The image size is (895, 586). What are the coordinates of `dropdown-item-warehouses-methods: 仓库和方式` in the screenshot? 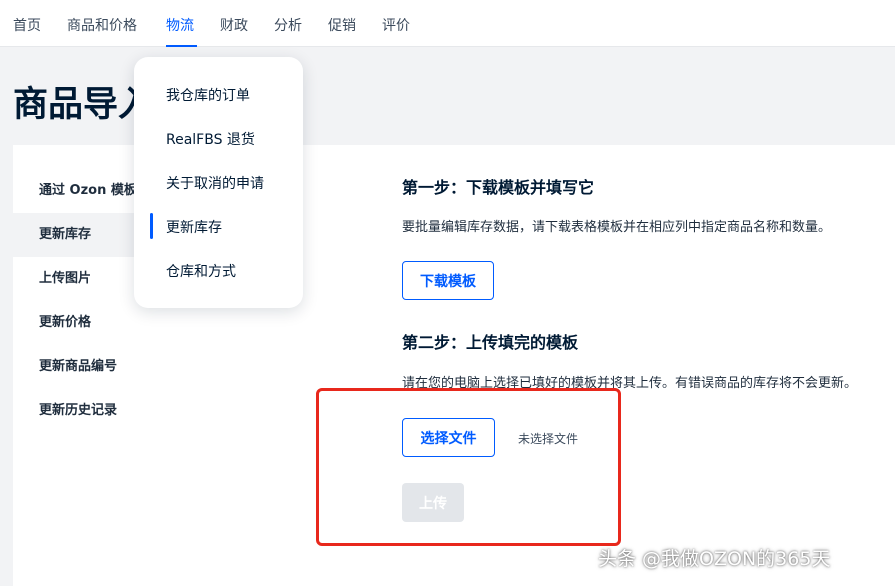 It's located at (201, 271).